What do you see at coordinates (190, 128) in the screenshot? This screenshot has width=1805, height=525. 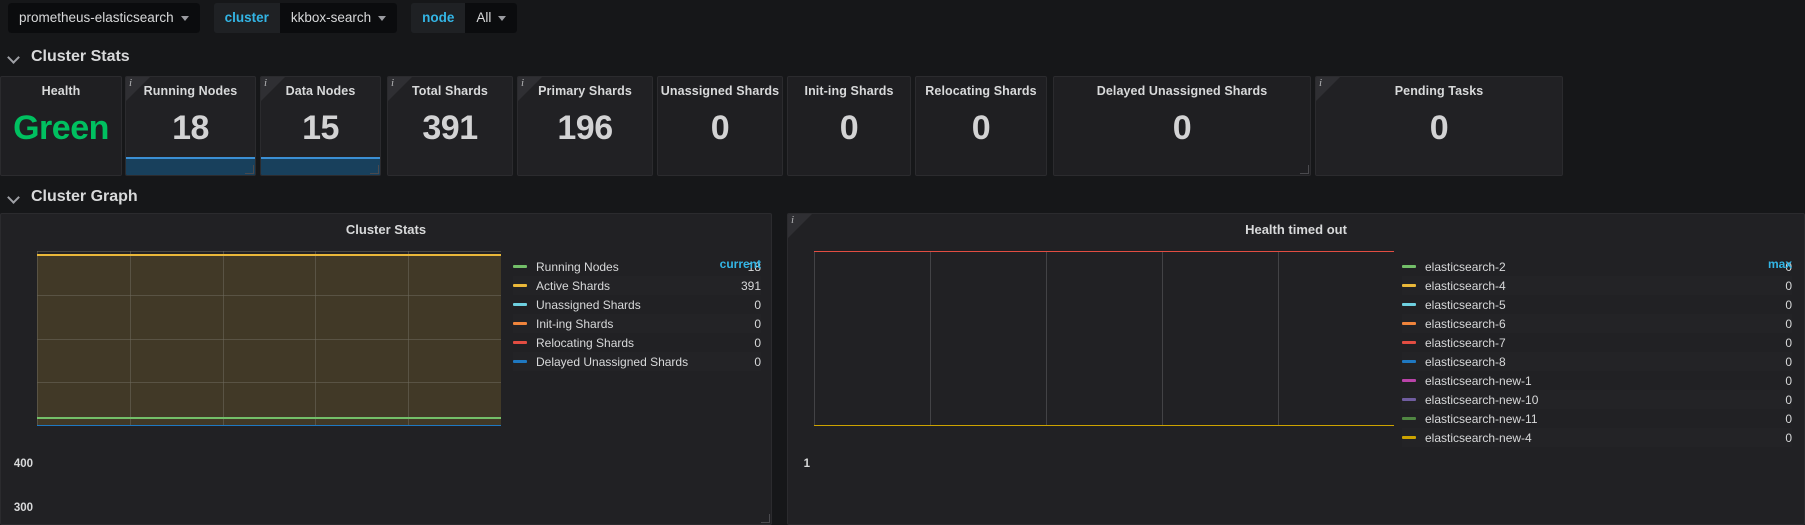 I see `stat-panel-value: 18` at bounding box center [190, 128].